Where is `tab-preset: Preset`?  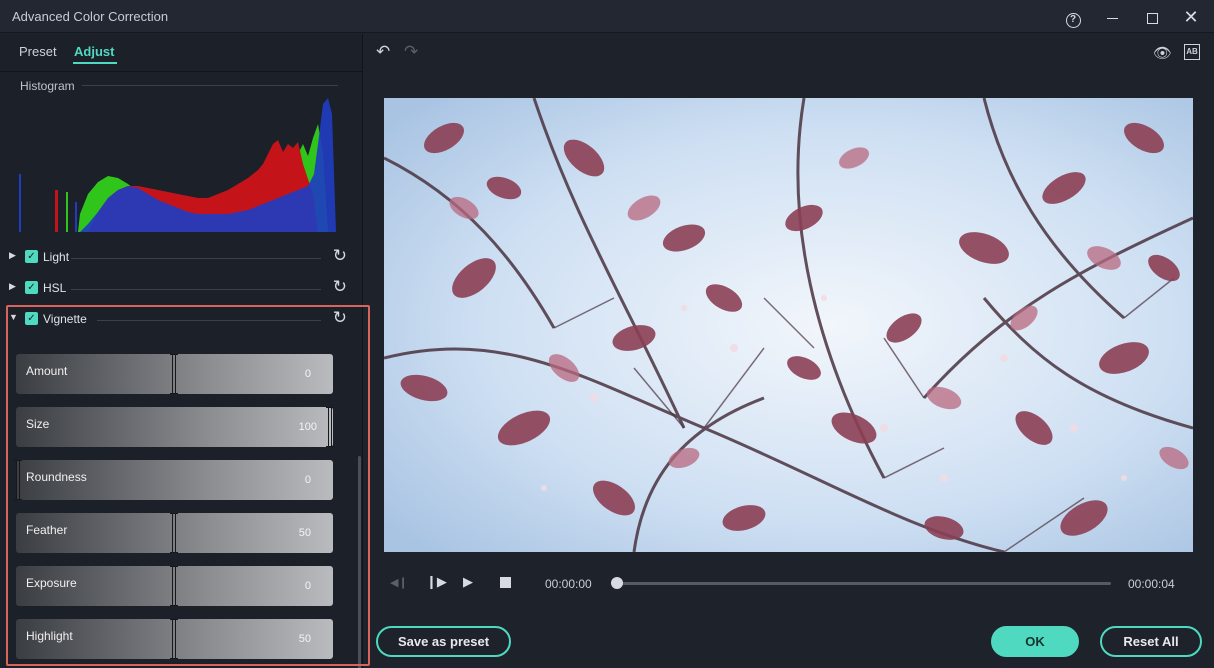 tab-preset: Preset is located at coordinates (38, 51).